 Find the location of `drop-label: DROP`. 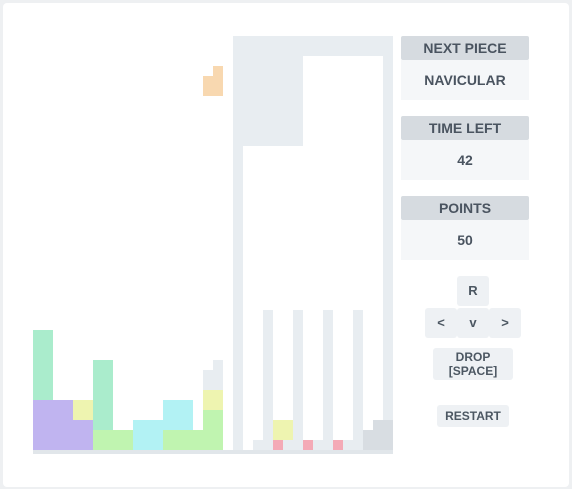

drop-label: DROP is located at coordinates (473, 357).